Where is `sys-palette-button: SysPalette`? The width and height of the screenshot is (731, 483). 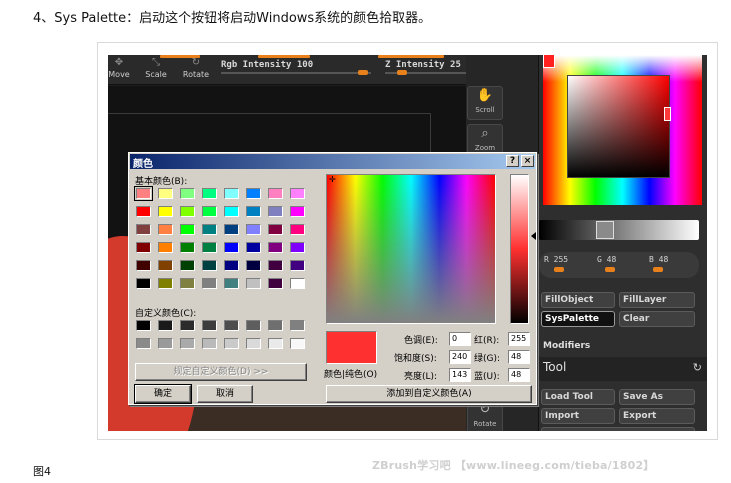
sys-palette-button: SysPalette is located at coordinates (578, 319).